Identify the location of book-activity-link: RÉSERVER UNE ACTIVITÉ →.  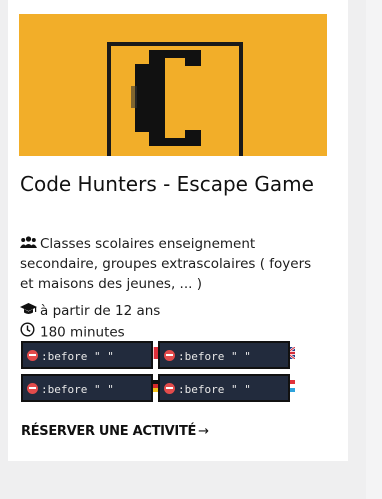
(115, 431).